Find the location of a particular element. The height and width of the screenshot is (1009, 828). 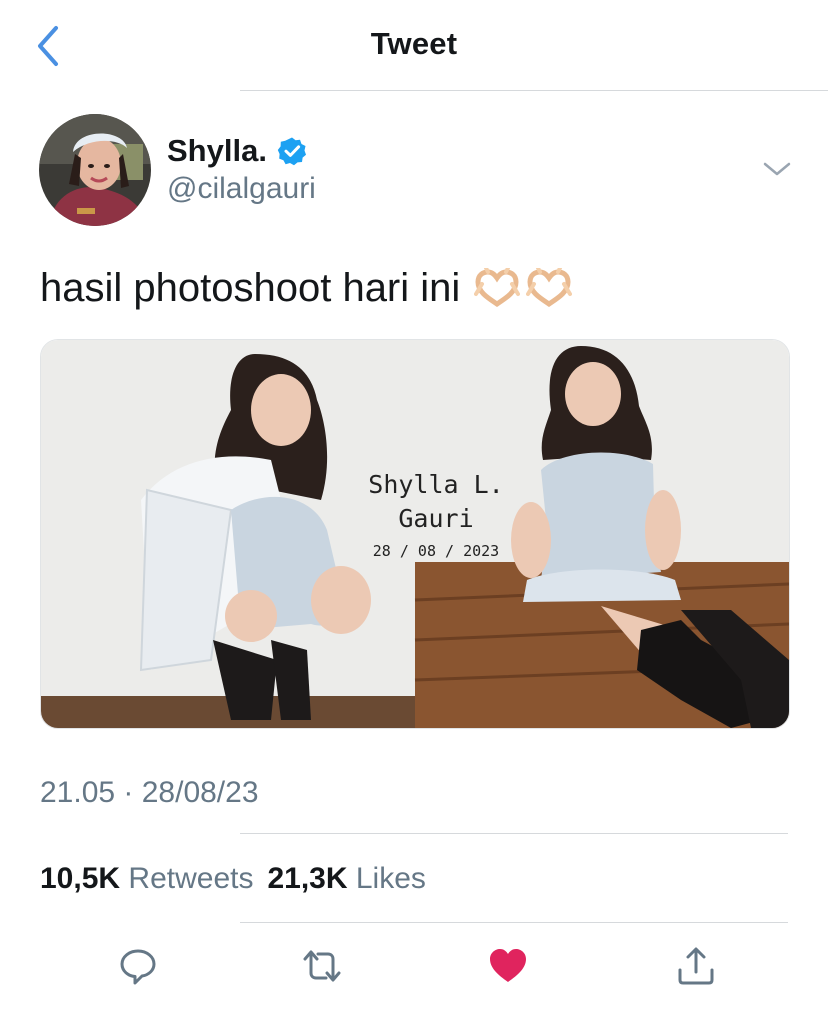

likes-label: Likes is located at coordinates (390, 878).